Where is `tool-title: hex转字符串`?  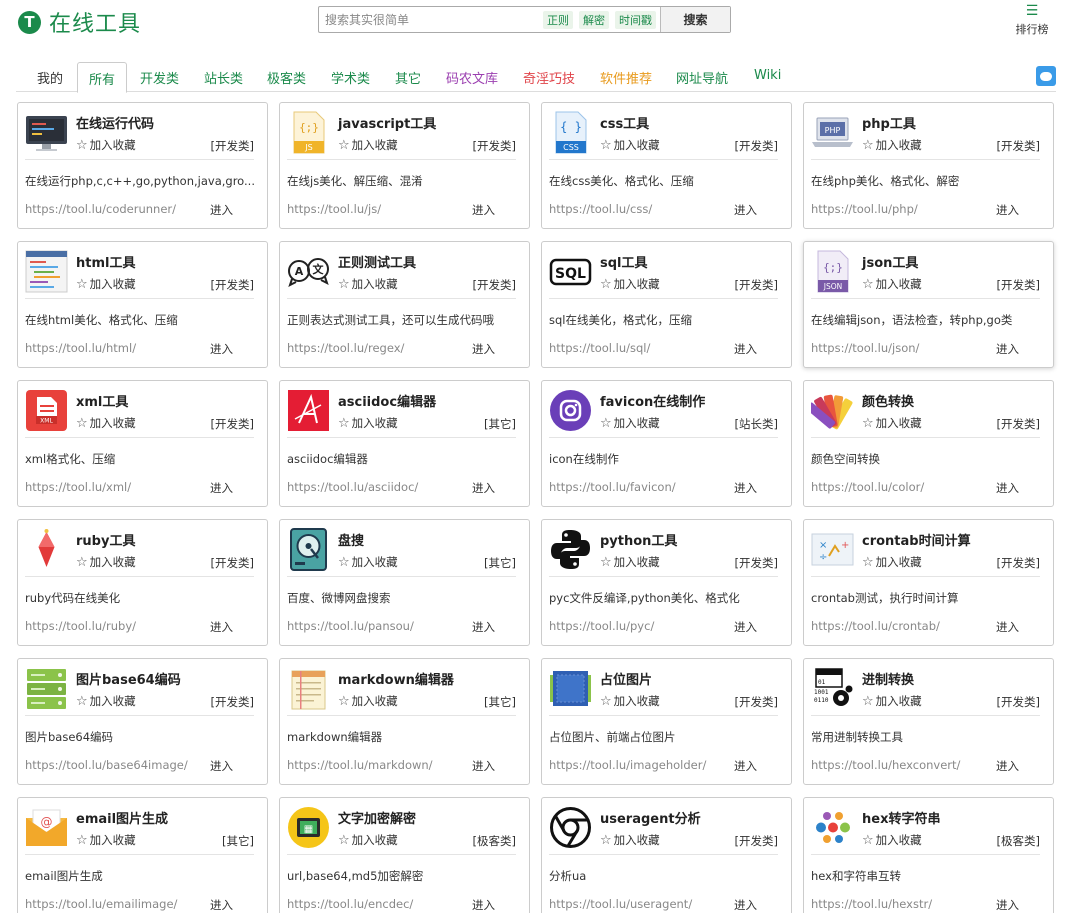 tool-title: hex转字符串 is located at coordinates (901, 817).